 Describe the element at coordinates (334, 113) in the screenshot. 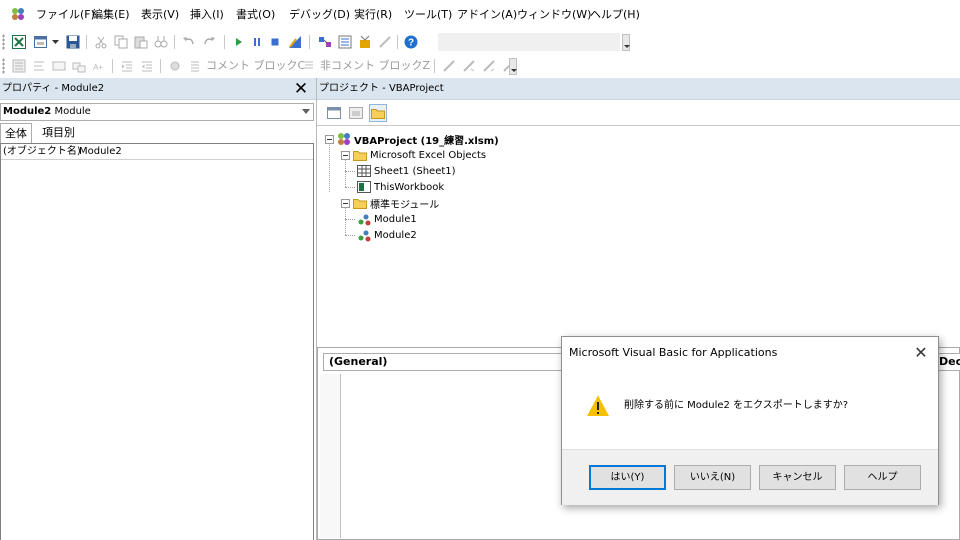

I see `view-code-icon` at that location.